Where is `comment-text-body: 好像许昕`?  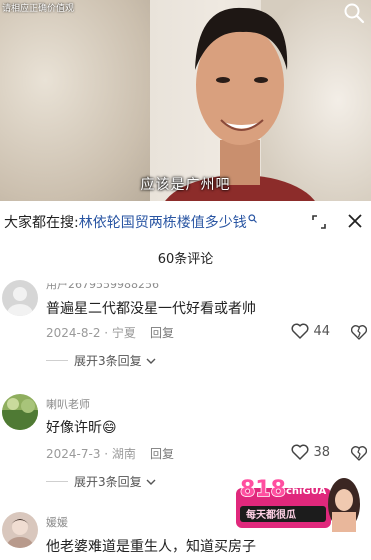
comment-text-body: 好像许昕 is located at coordinates (74, 428).